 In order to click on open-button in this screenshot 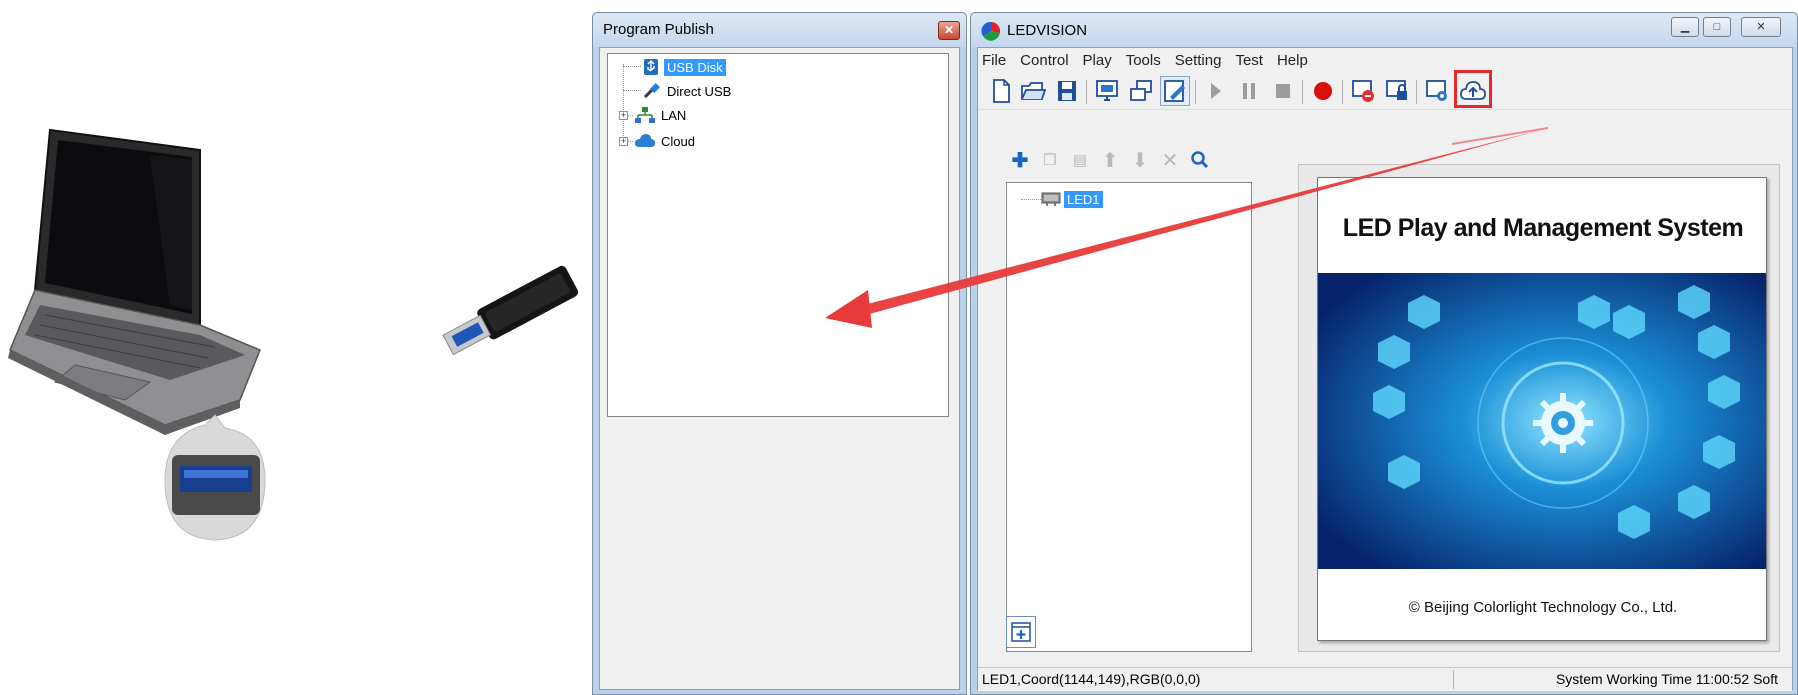, I will do `click(1033, 91)`.